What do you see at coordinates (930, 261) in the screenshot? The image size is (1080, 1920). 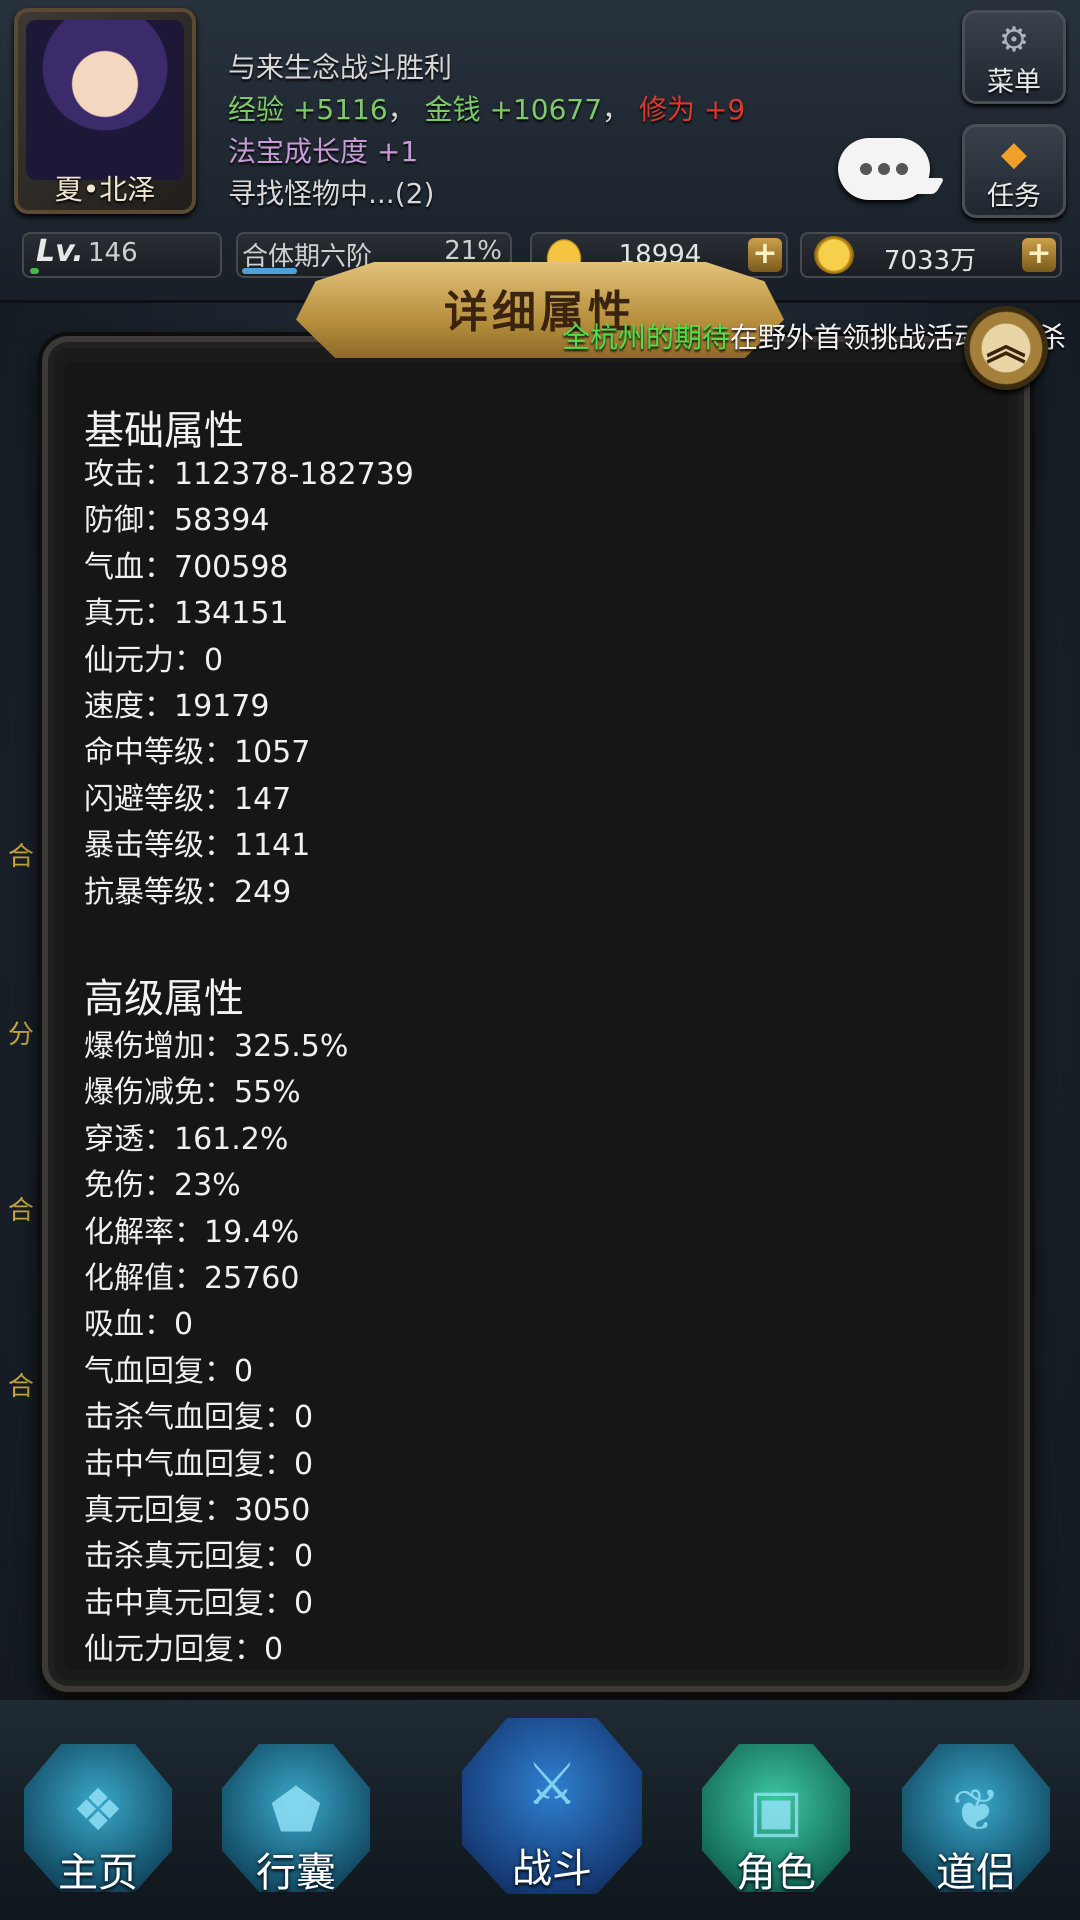 I see `gold-value: 7033万` at bounding box center [930, 261].